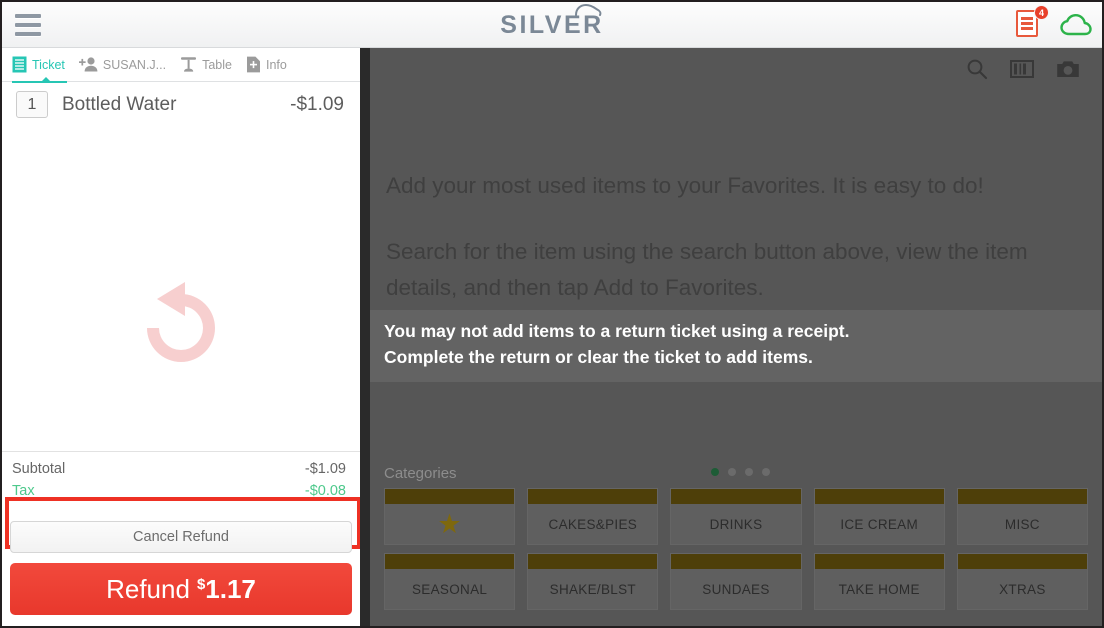  I want to click on search-icon, so click(977, 69).